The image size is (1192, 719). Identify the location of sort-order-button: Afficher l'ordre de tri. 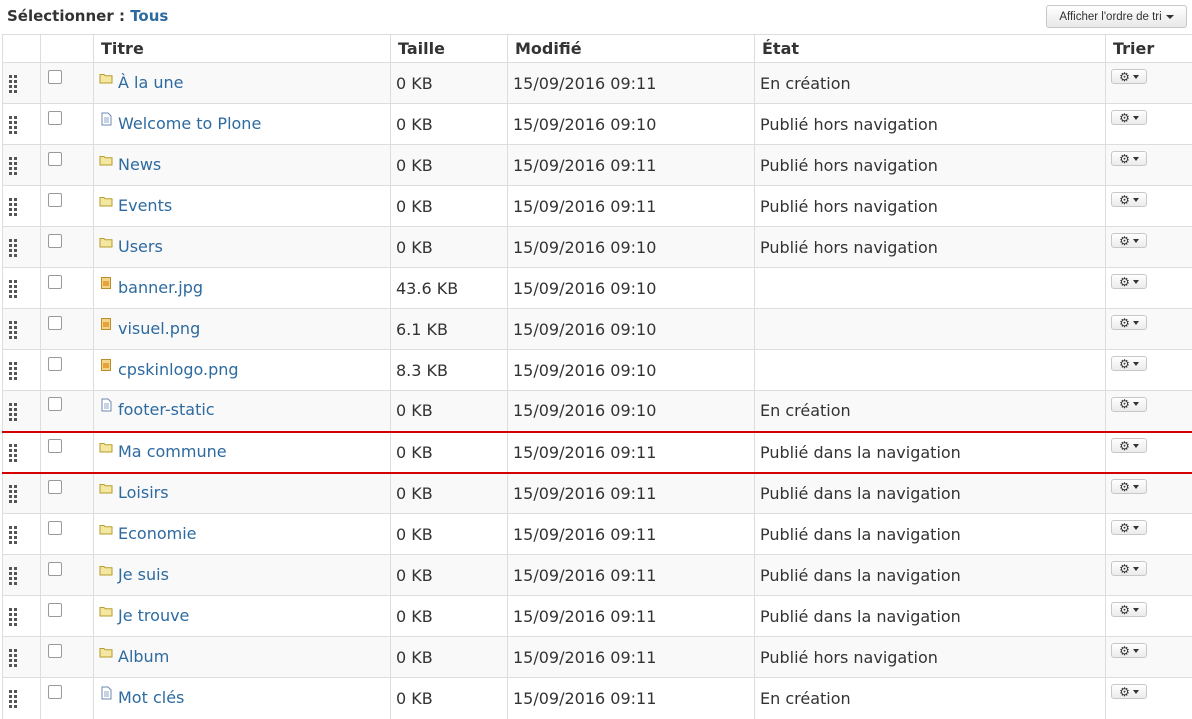
(1116, 16).